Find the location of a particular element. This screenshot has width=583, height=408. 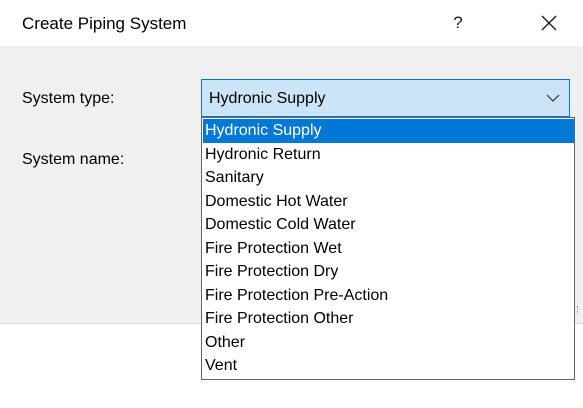

dropdown-option: Hydronic Return is located at coordinates (388, 155).